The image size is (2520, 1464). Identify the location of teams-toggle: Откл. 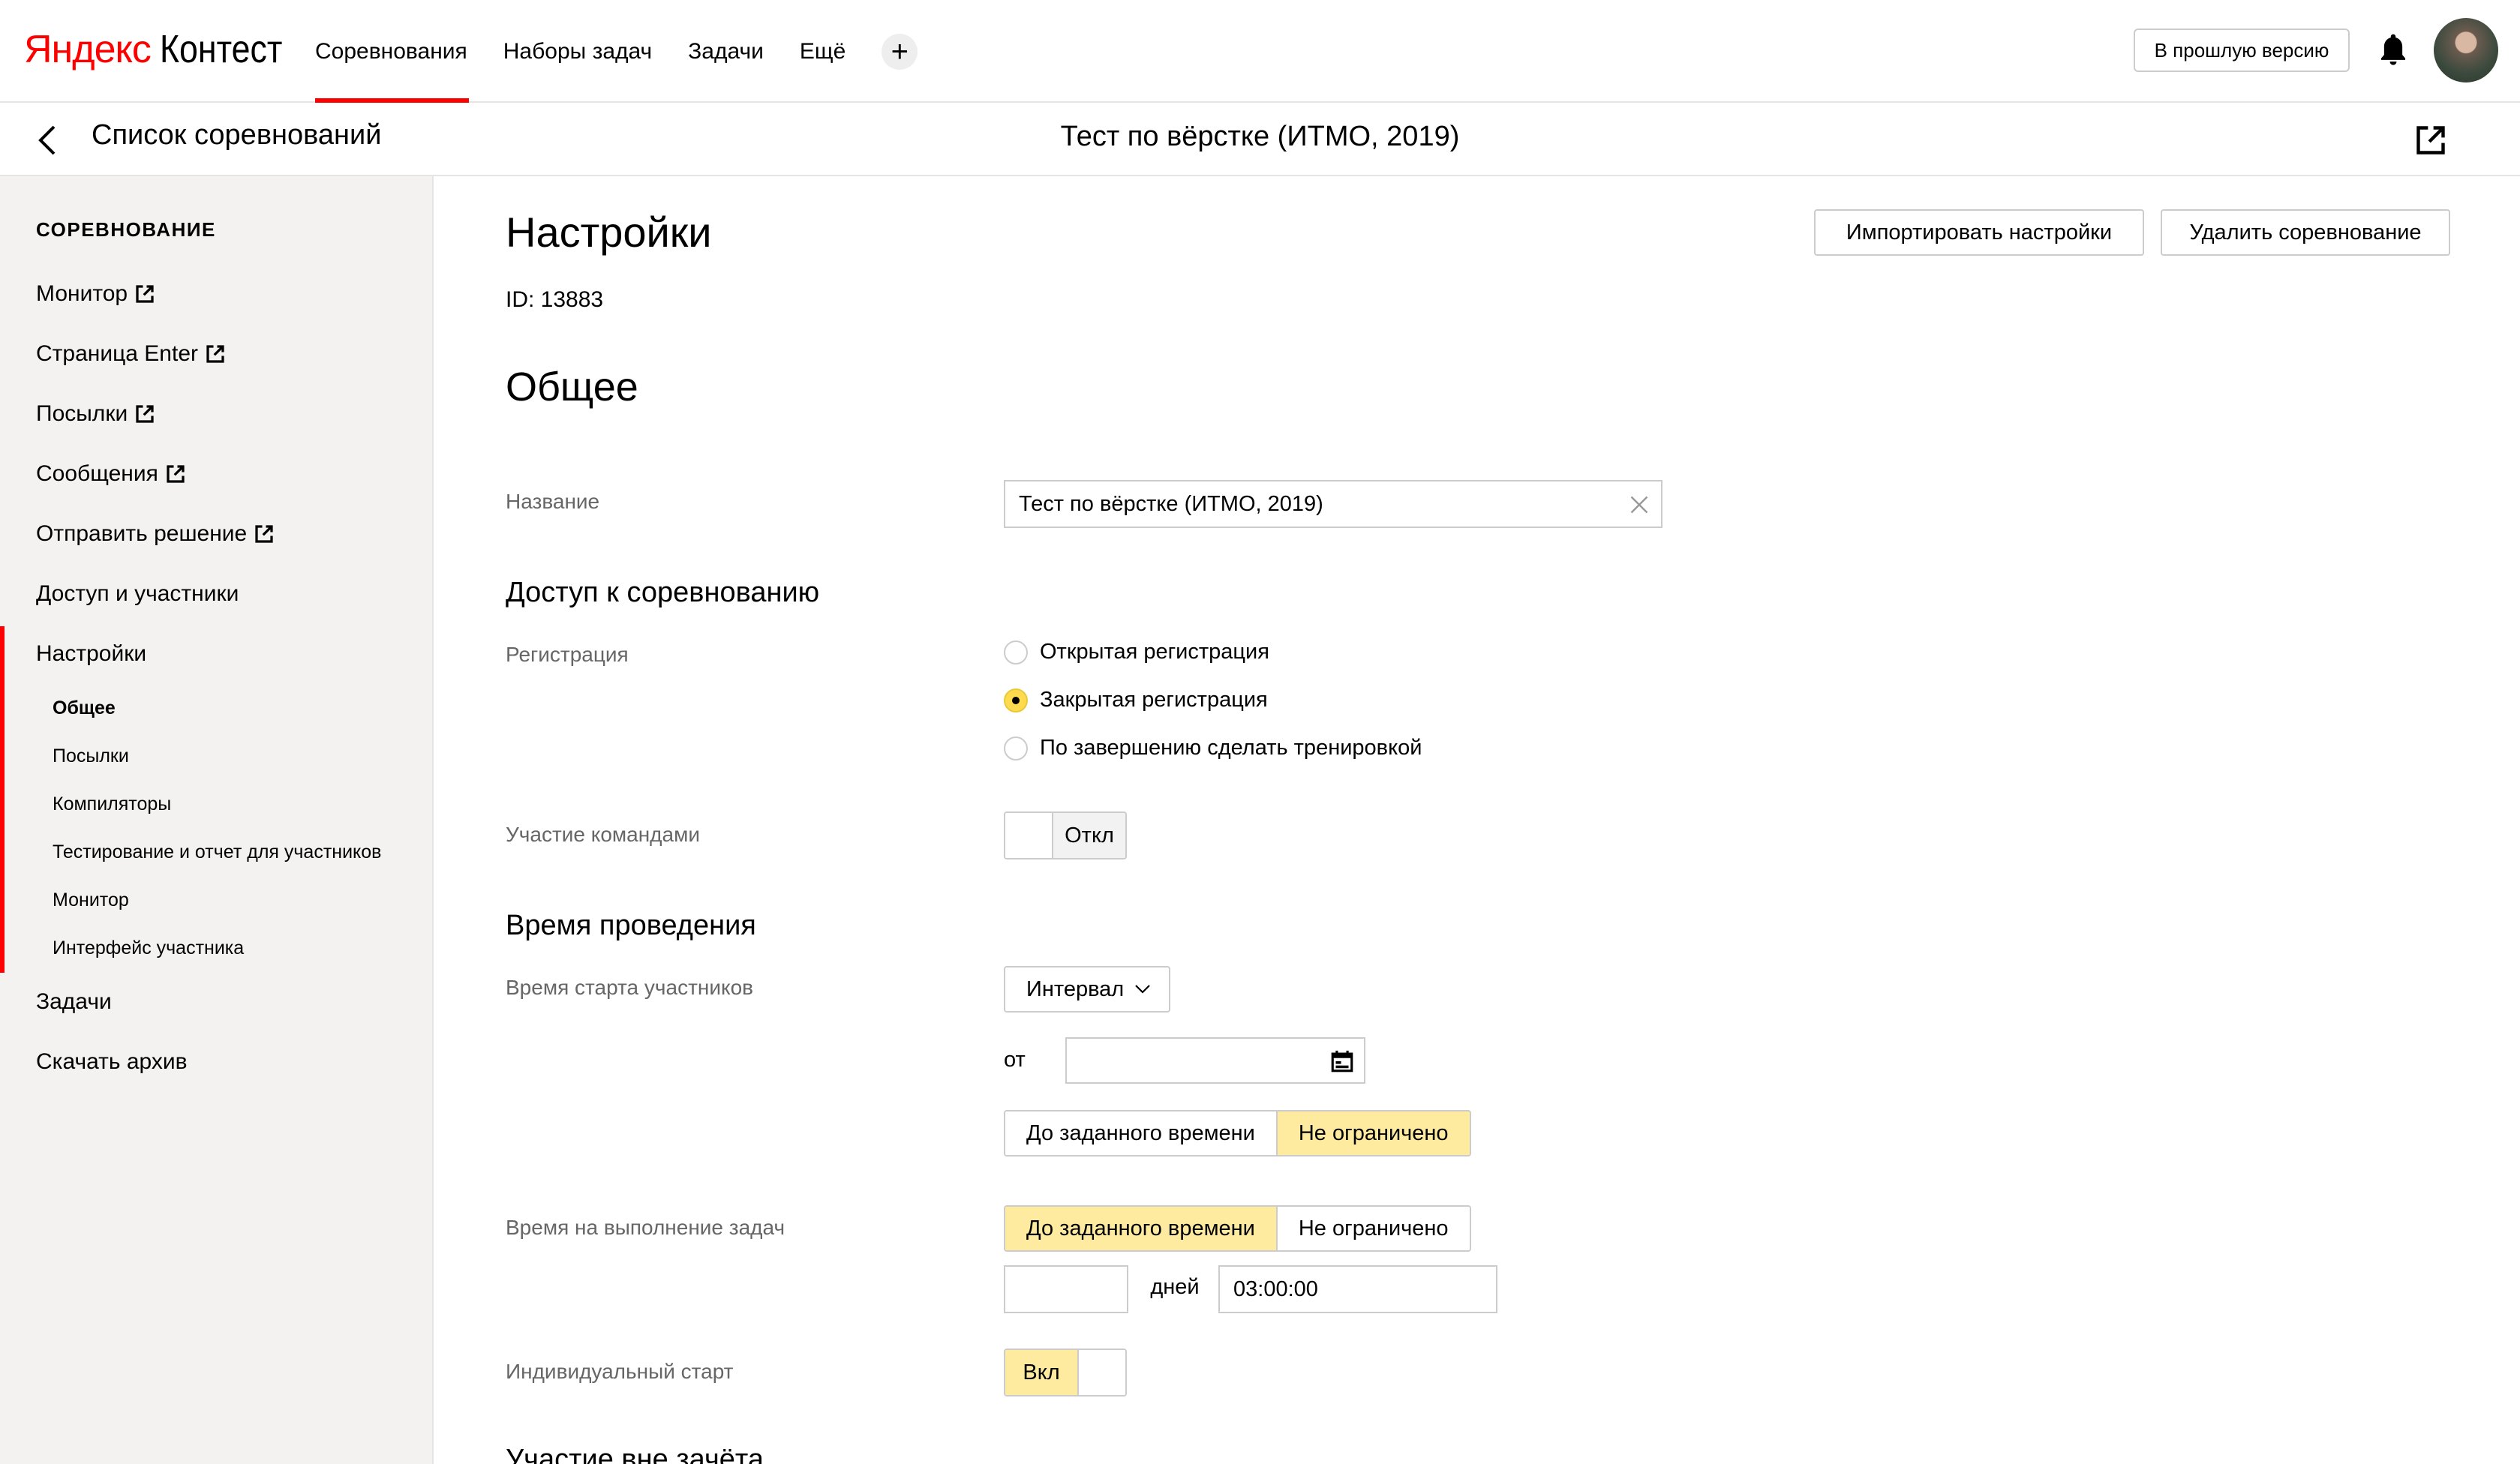
(1065, 836).